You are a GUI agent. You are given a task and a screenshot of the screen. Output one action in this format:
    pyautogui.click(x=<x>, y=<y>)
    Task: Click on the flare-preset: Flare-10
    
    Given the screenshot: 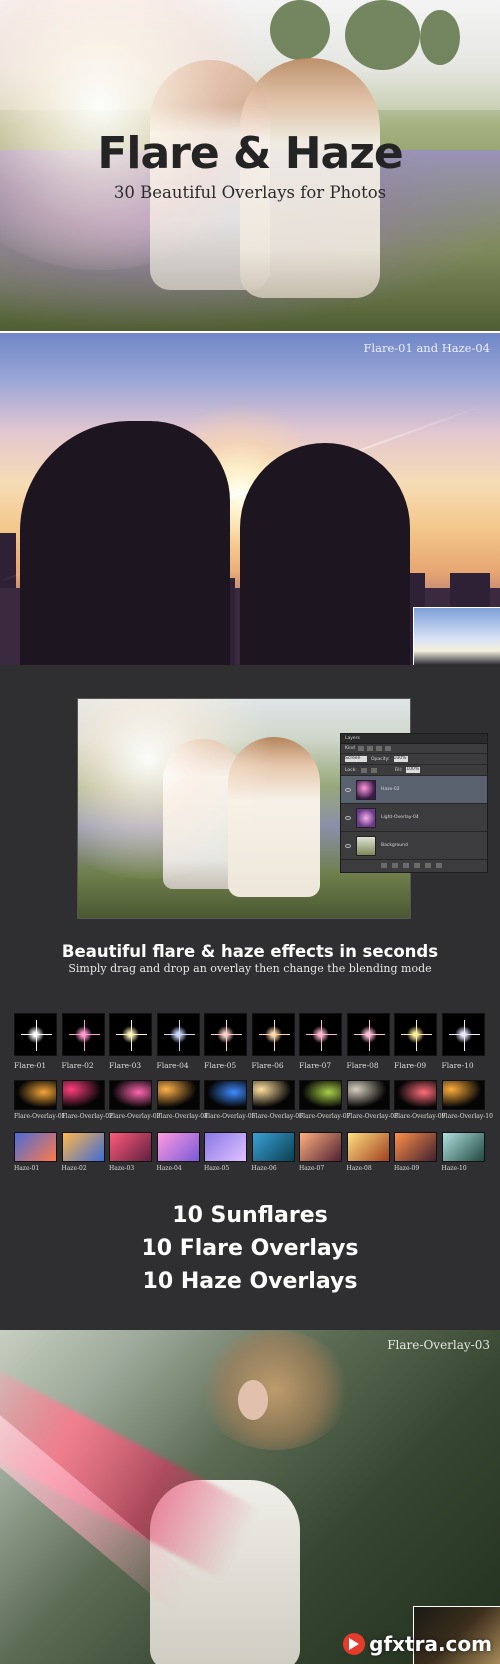 What is the action you would take?
    pyautogui.click(x=463, y=1041)
    